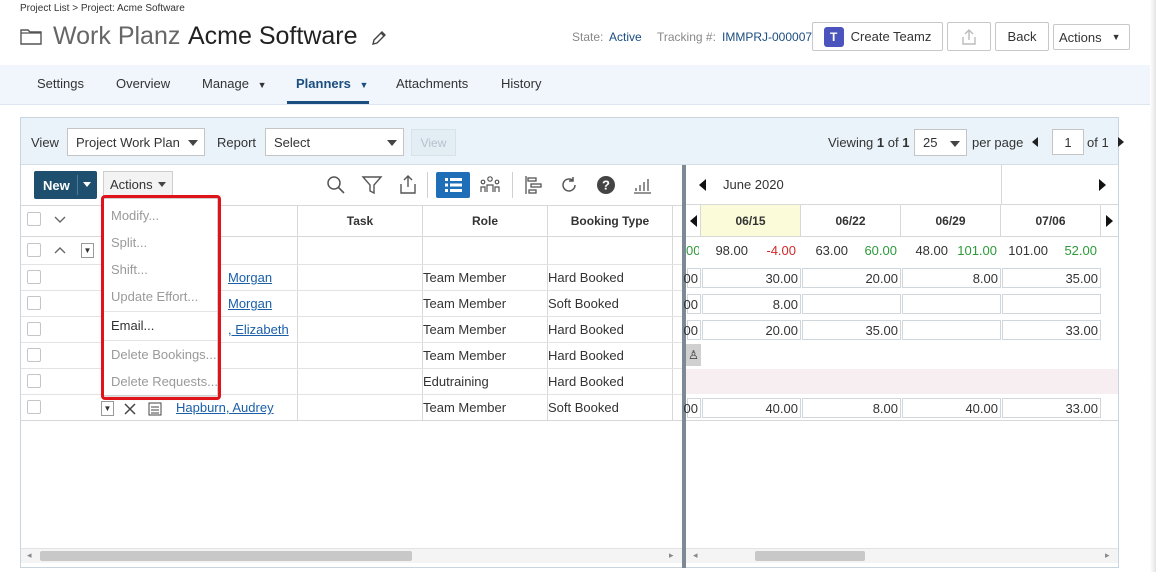  I want to click on list-view-toggle, so click(453, 185).